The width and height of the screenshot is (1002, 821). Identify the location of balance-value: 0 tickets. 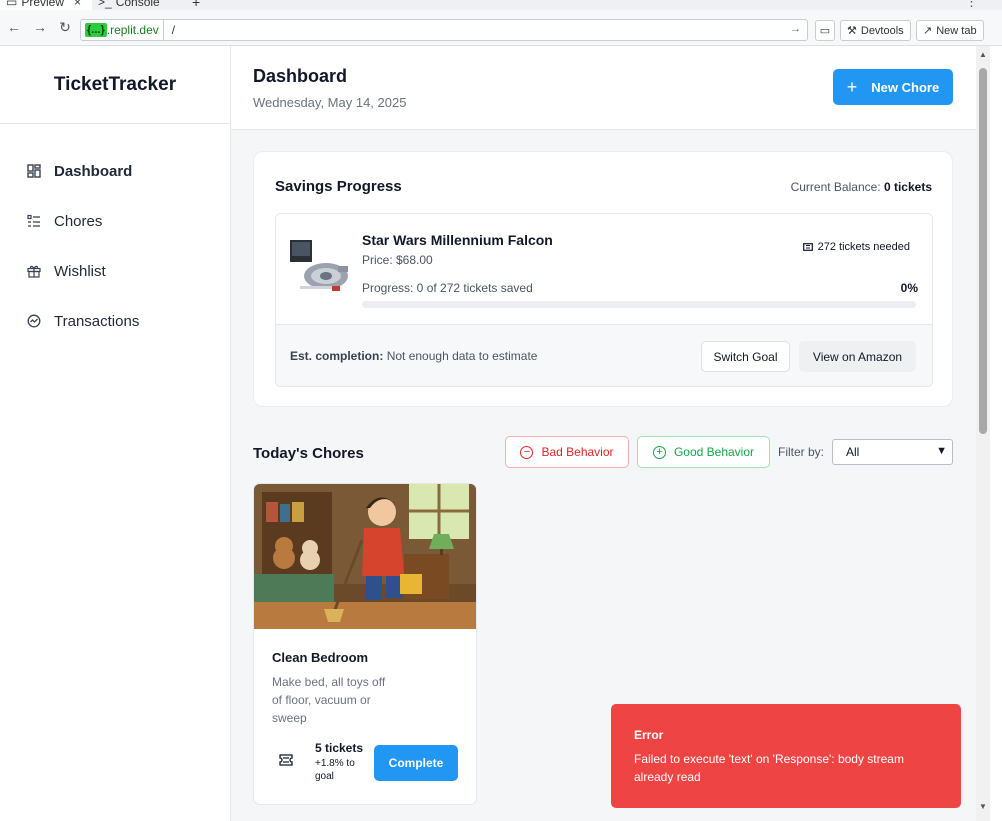
(907, 187).